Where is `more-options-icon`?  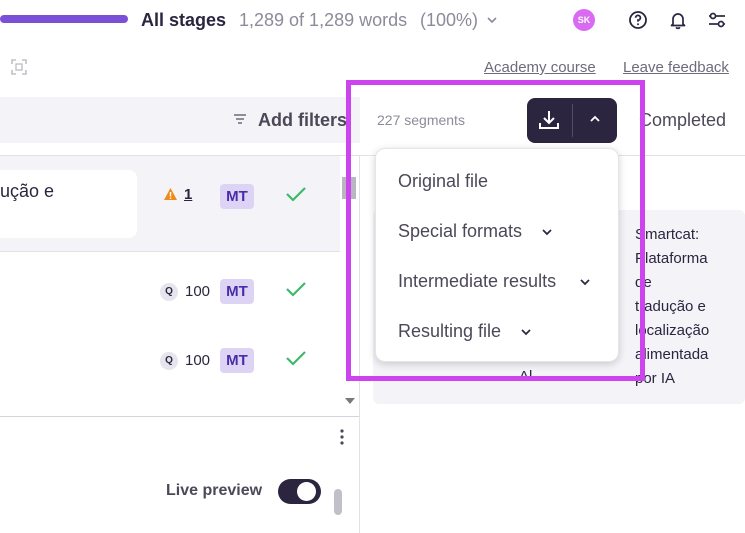 more-options-icon is located at coordinates (342, 437).